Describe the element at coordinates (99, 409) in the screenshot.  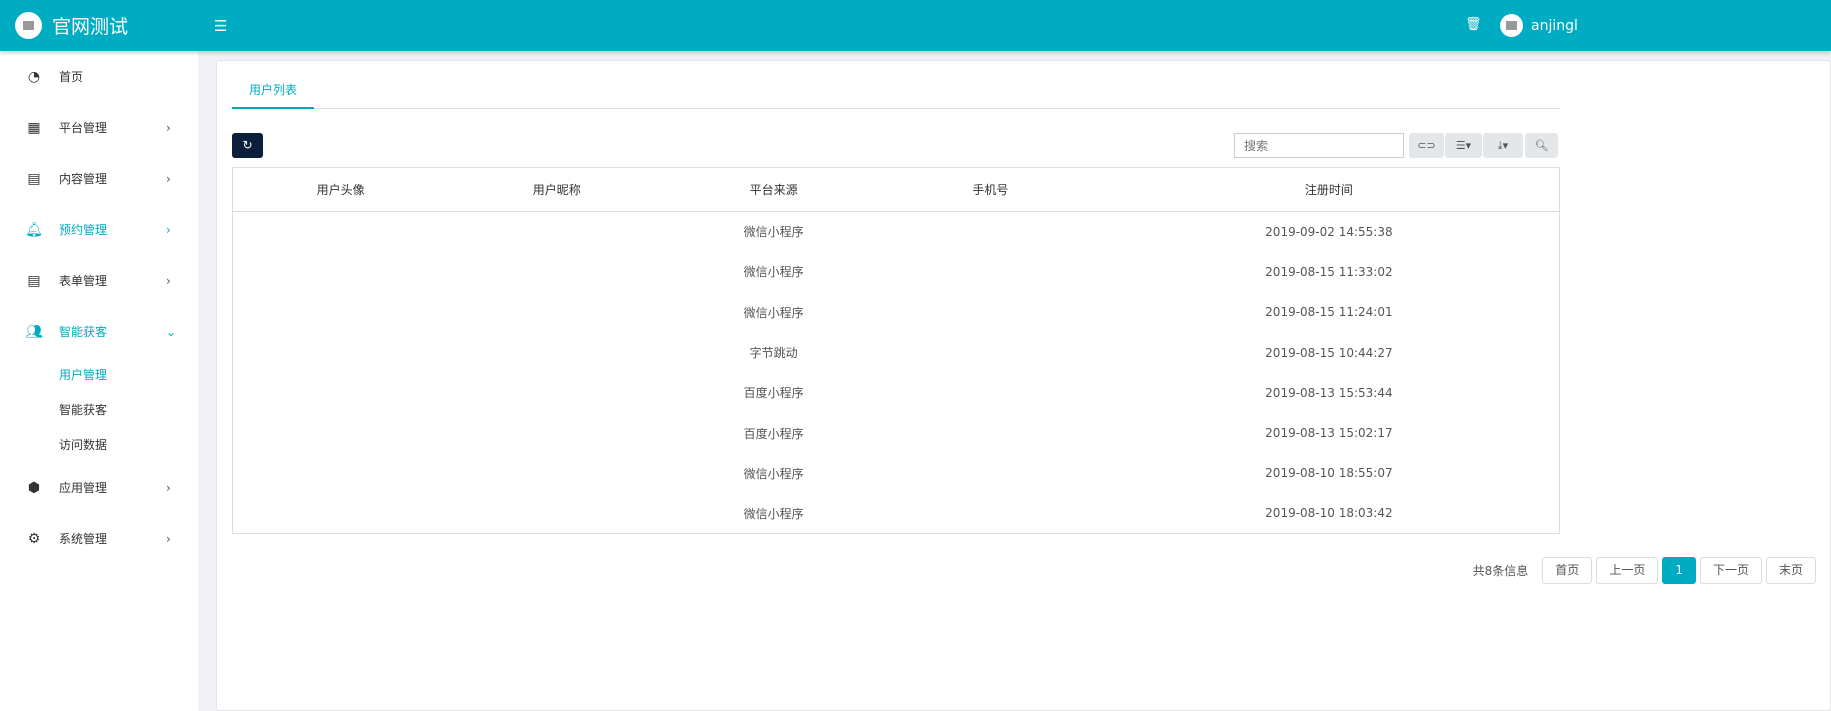
I see `sidebar-sub-leads: 智能获客` at that location.